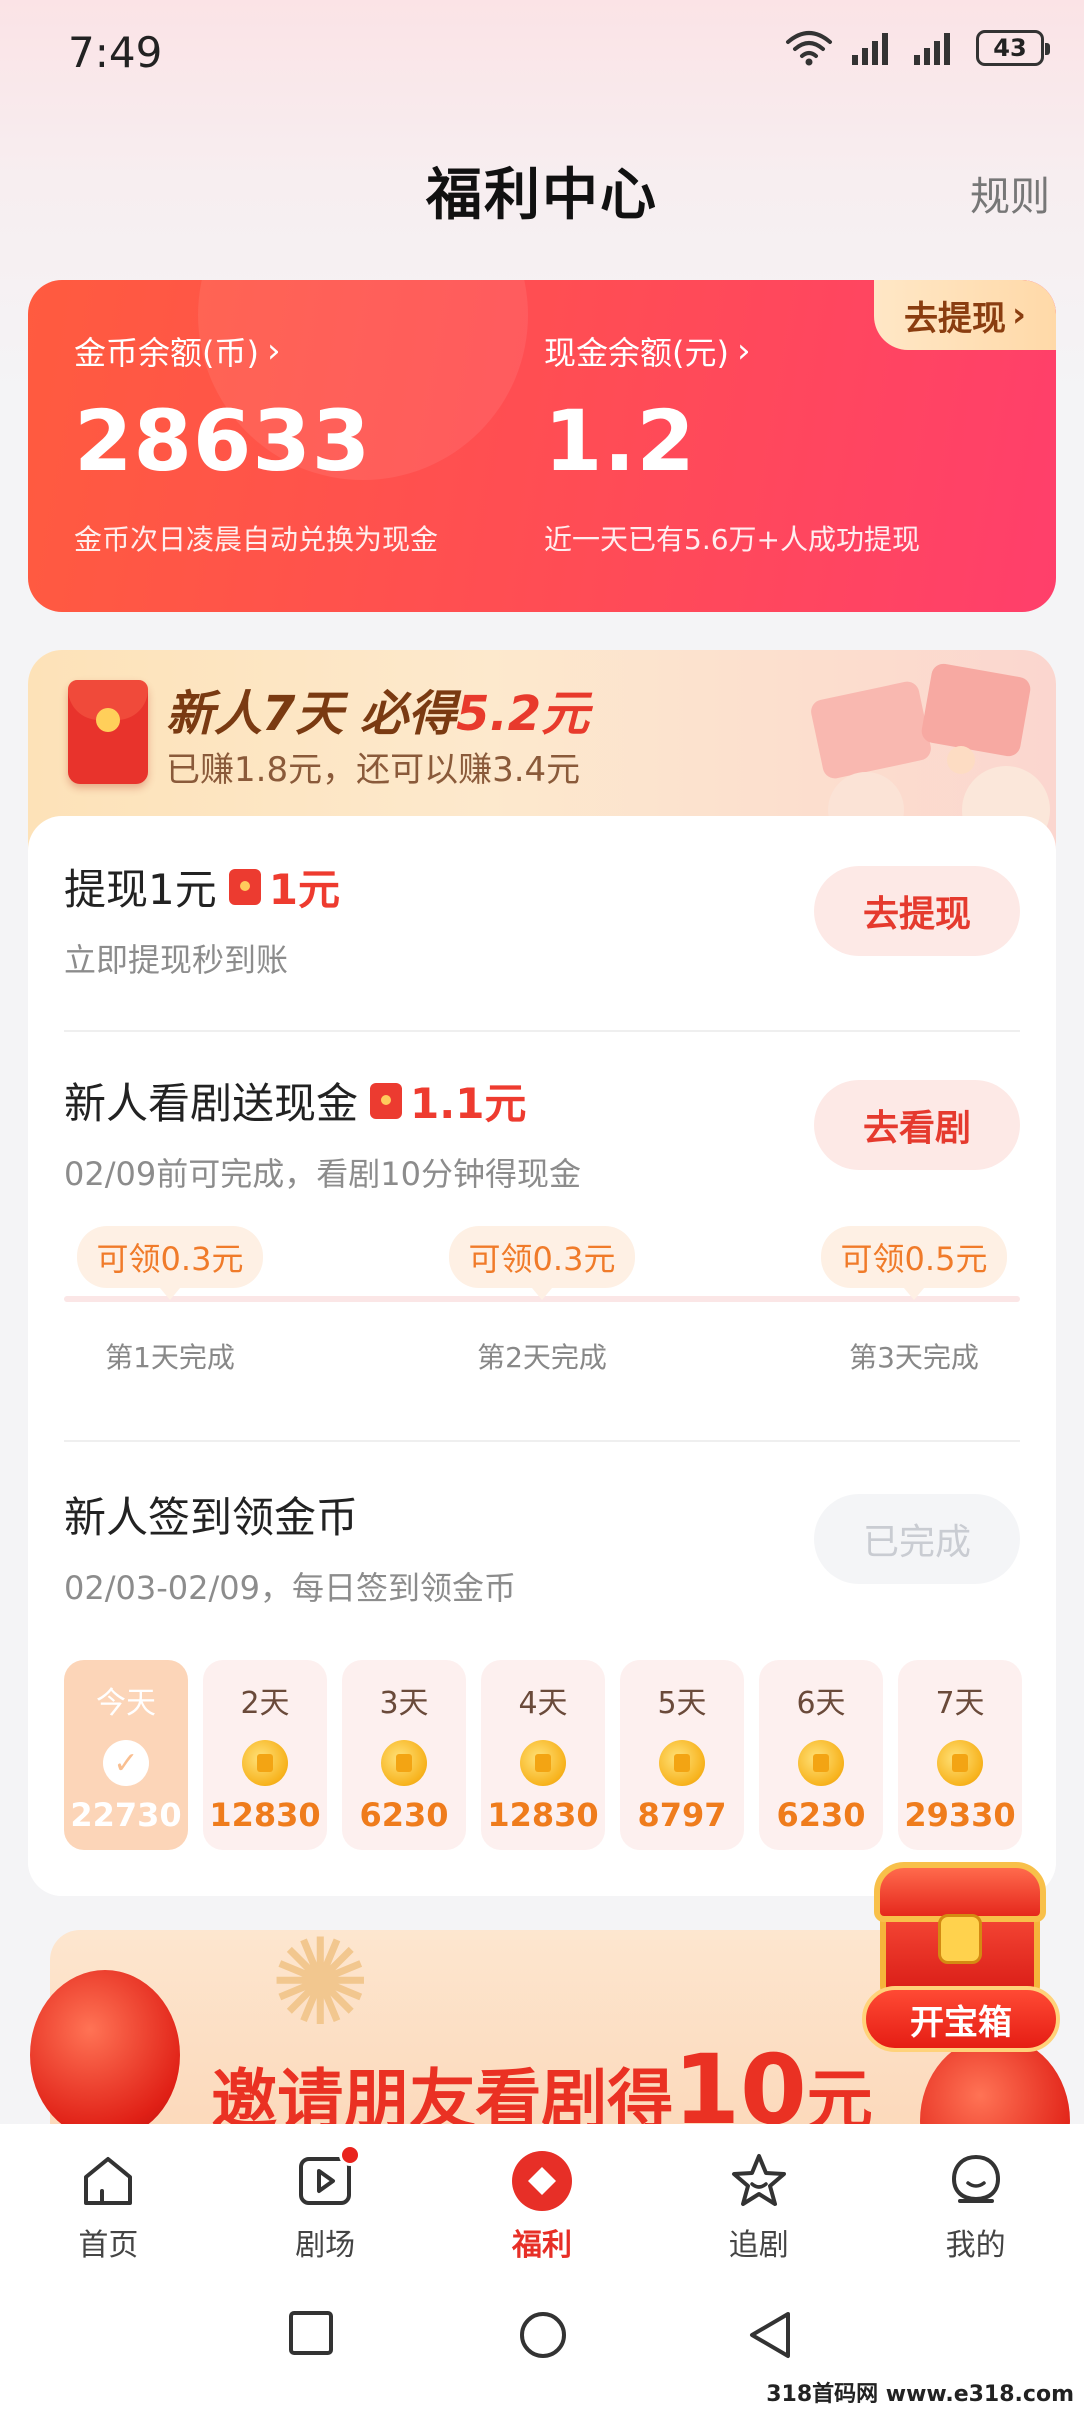 The width and height of the screenshot is (1084, 2412). I want to click on signin-day-6: 6天 6230, so click(821, 1755).